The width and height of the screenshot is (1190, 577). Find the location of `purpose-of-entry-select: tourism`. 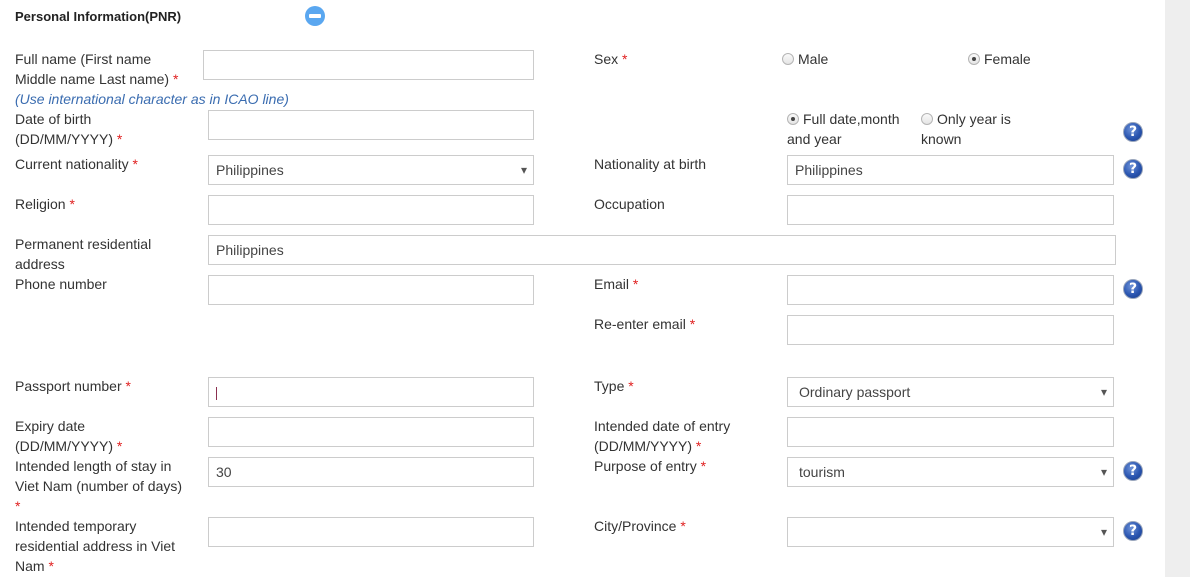

purpose-of-entry-select: tourism is located at coordinates (950, 472).